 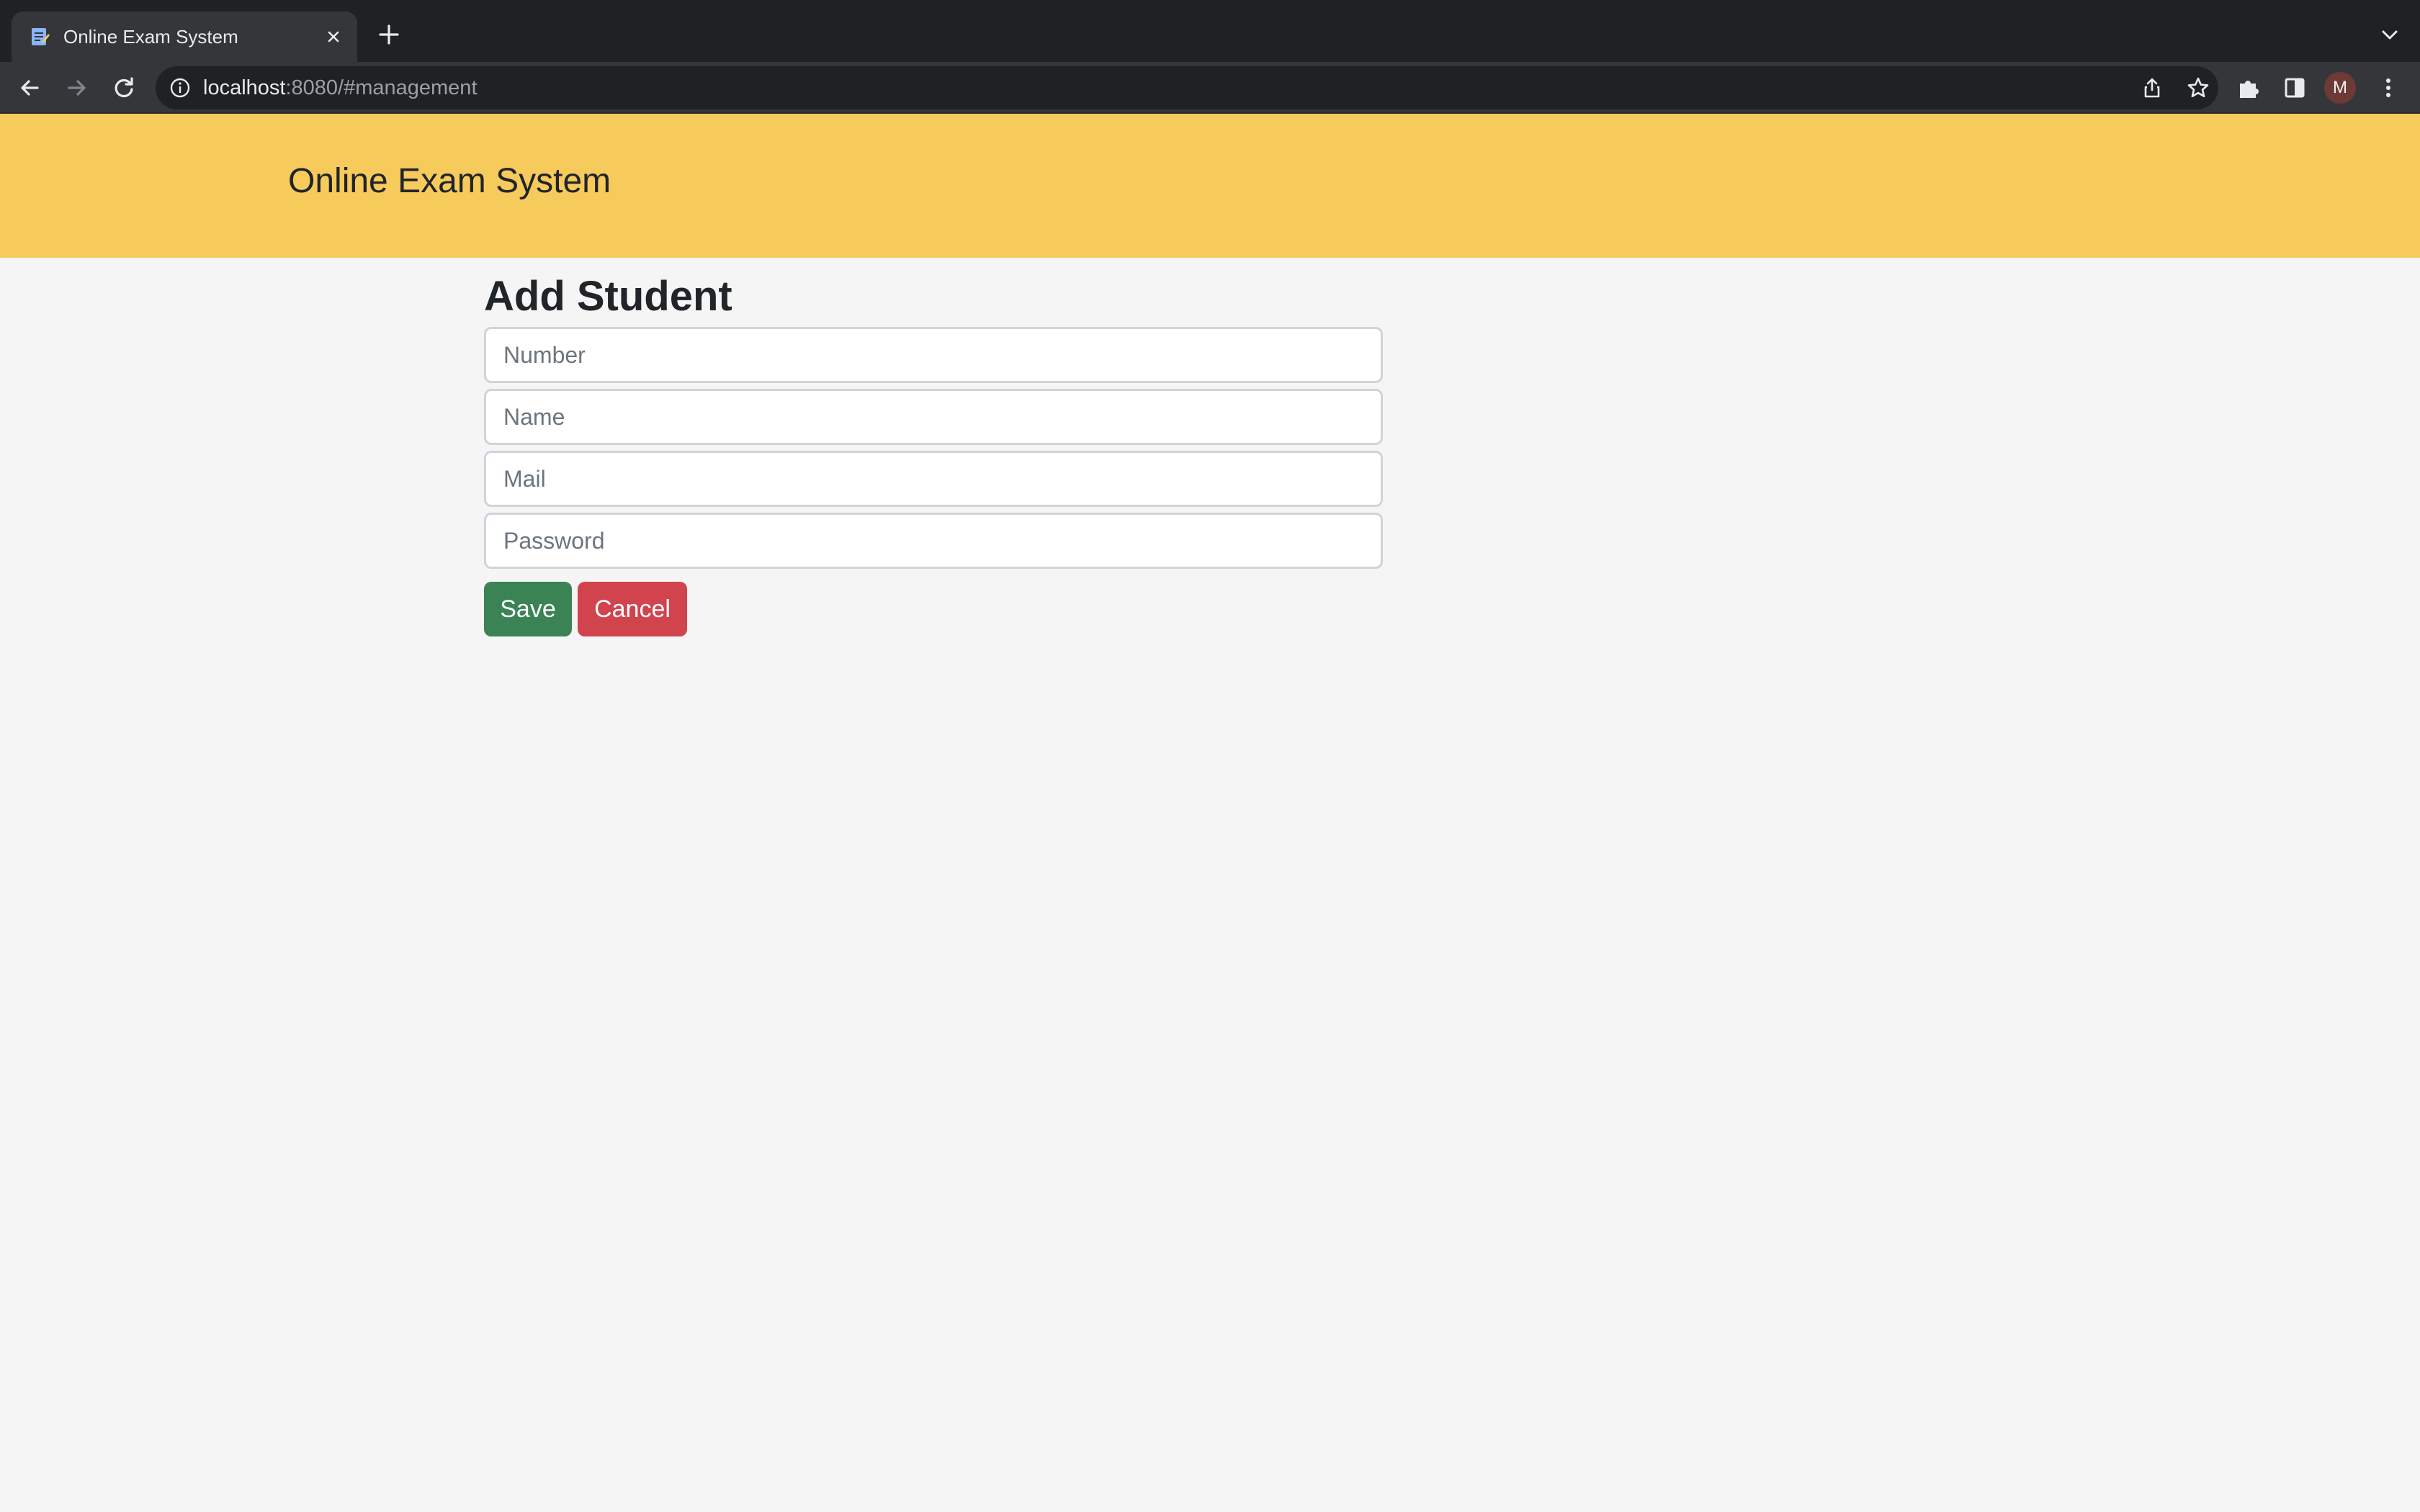 I want to click on plus-icon, so click(x=389, y=34).